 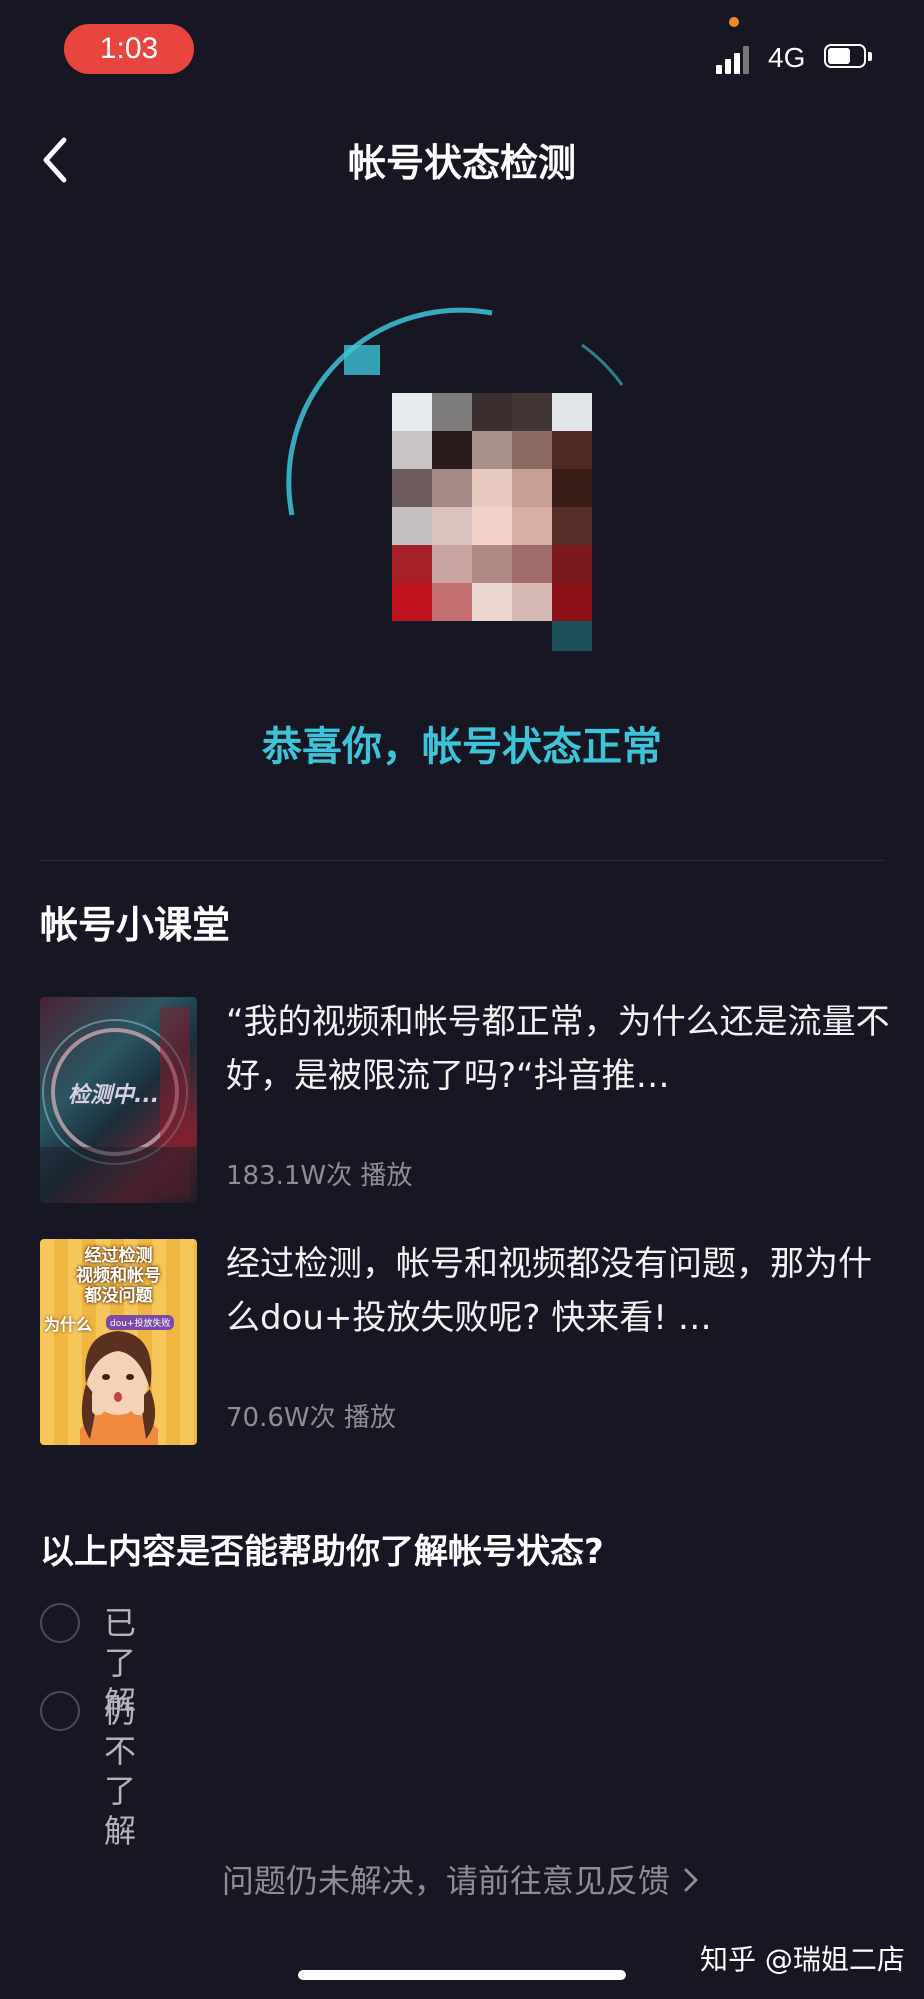 What do you see at coordinates (311, 1418) in the screenshot?
I see `play-count: 70.6W次 播放` at bounding box center [311, 1418].